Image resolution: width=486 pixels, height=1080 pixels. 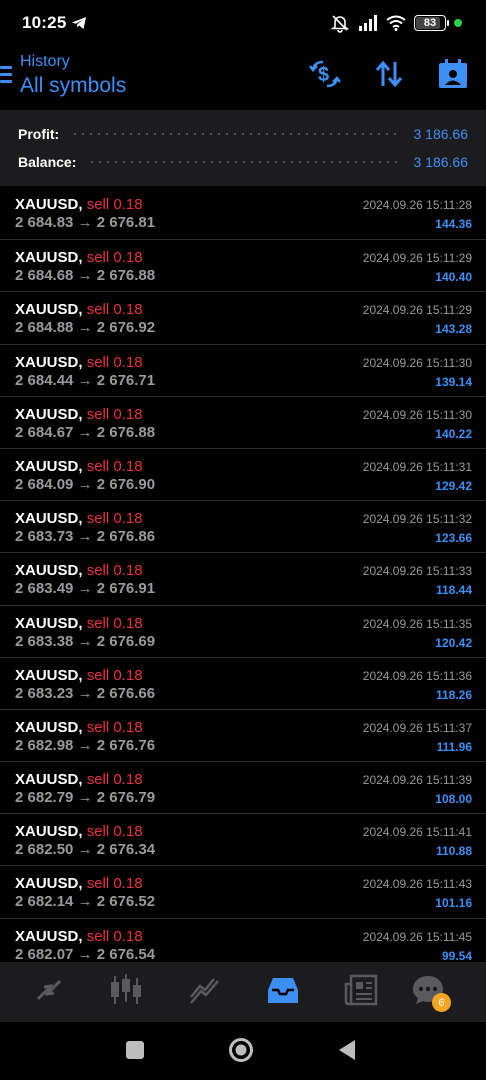 What do you see at coordinates (429, 992) in the screenshot?
I see `nav-chat: 6` at bounding box center [429, 992].